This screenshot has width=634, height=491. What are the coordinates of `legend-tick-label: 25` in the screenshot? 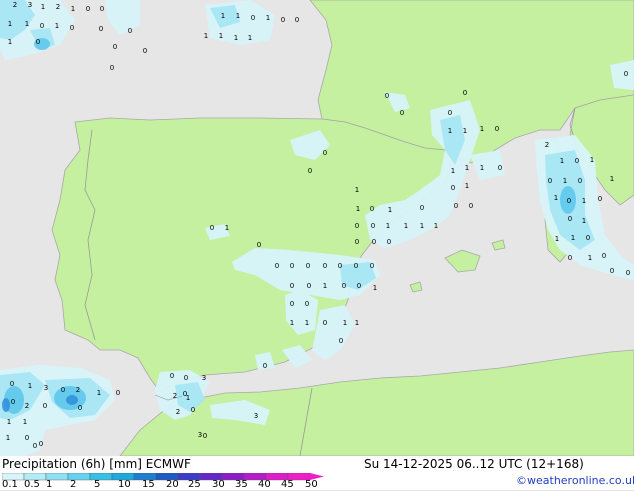 It's located at (194, 484).